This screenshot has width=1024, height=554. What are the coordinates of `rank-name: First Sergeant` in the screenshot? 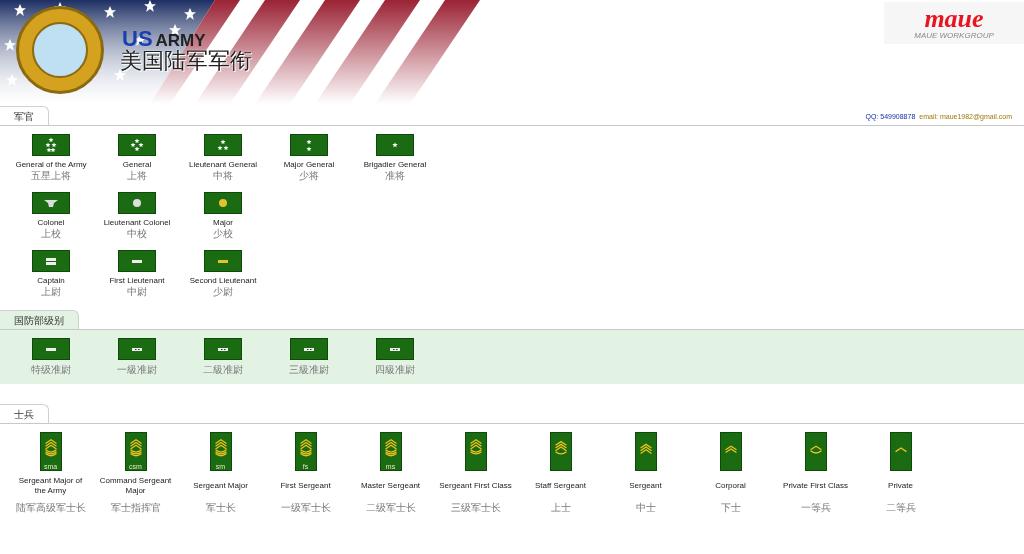 It's located at (305, 486).